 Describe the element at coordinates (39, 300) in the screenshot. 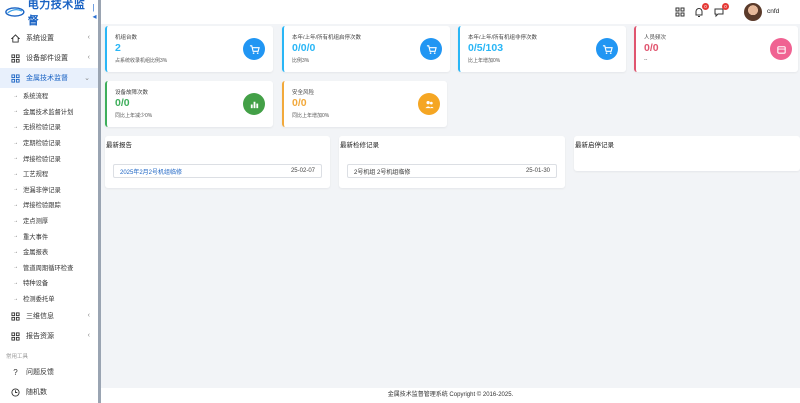

I see `submenu-label: 检测委托单` at that location.